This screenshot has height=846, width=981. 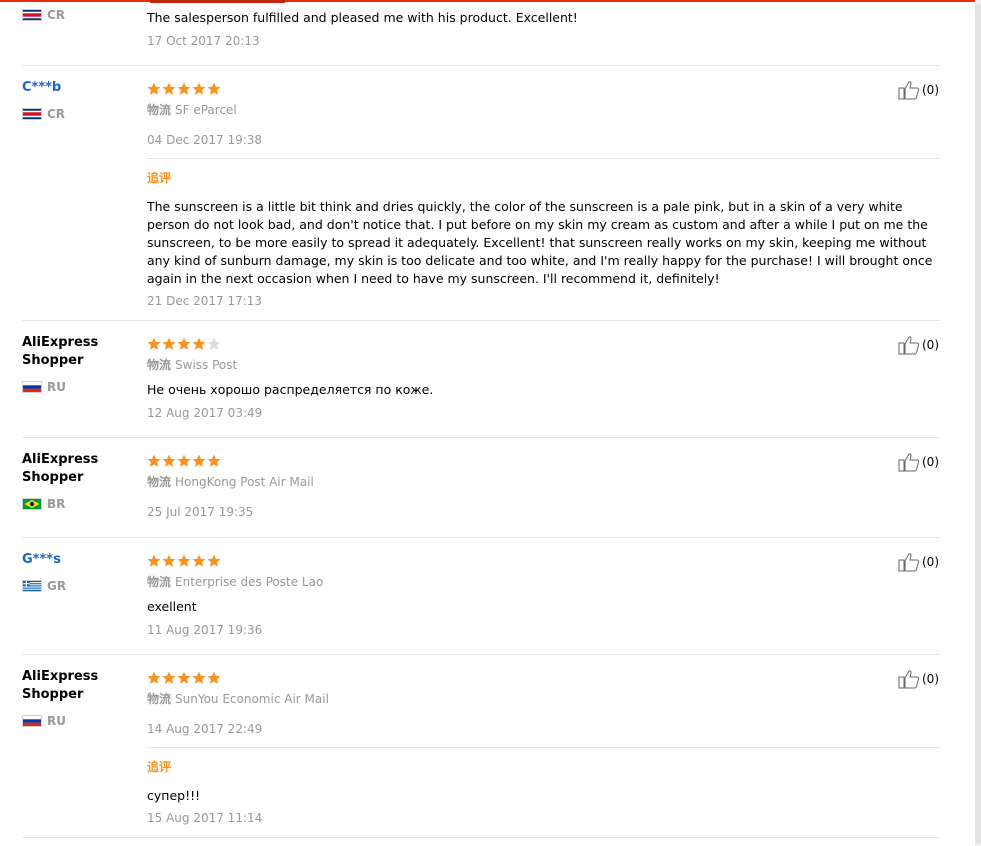 What do you see at coordinates (43, 504) in the screenshot?
I see `buyer-country: BR` at bounding box center [43, 504].